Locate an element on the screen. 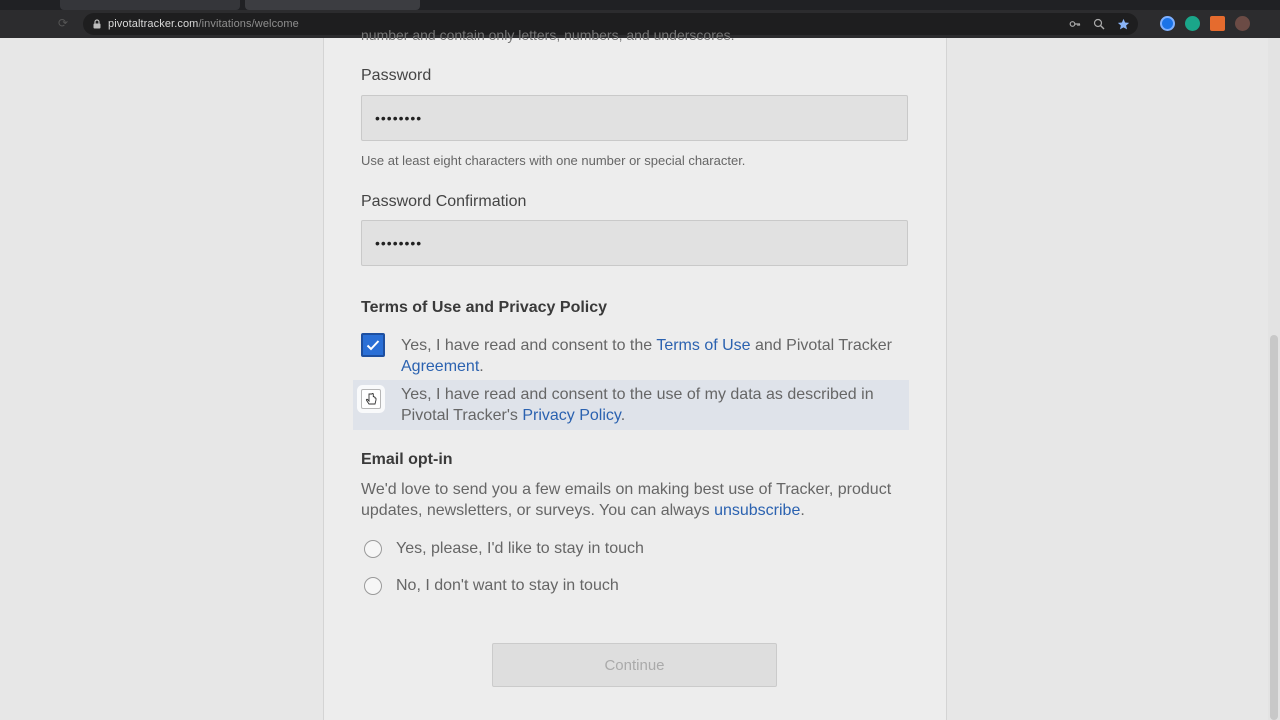 Image resolution: width=1280 pixels, height=720 pixels. privacy-text-suffix: . is located at coordinates (623, 415).